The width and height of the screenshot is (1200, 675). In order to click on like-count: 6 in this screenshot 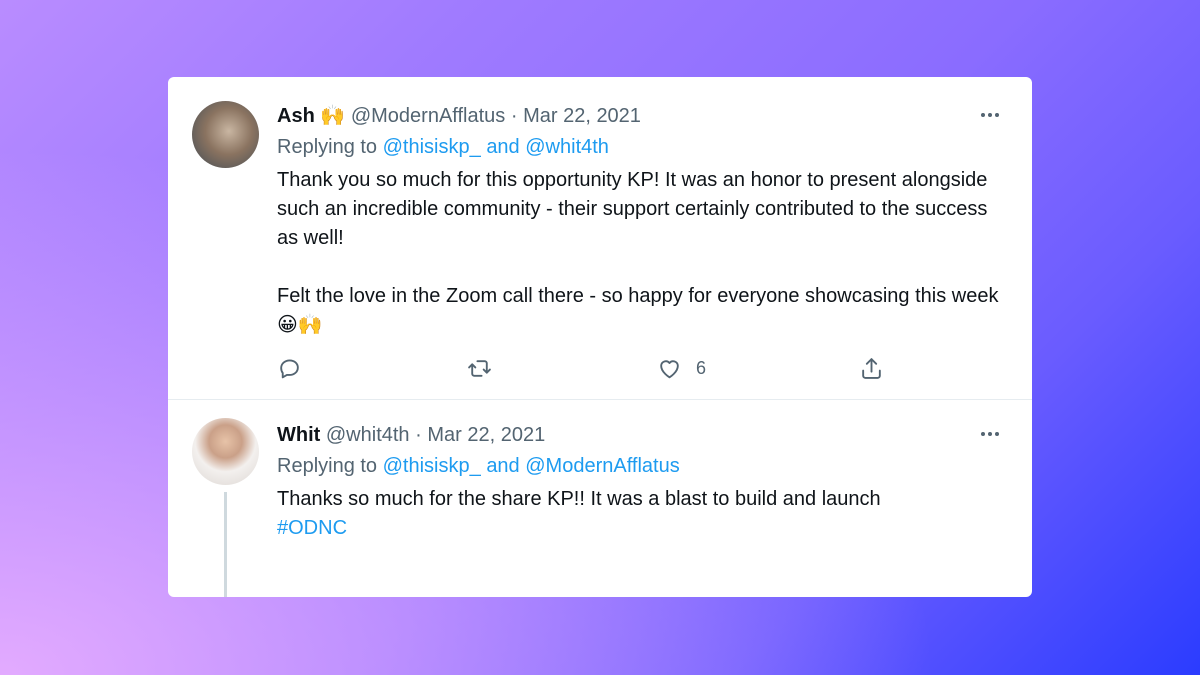, I will do `click(701, 368)`.